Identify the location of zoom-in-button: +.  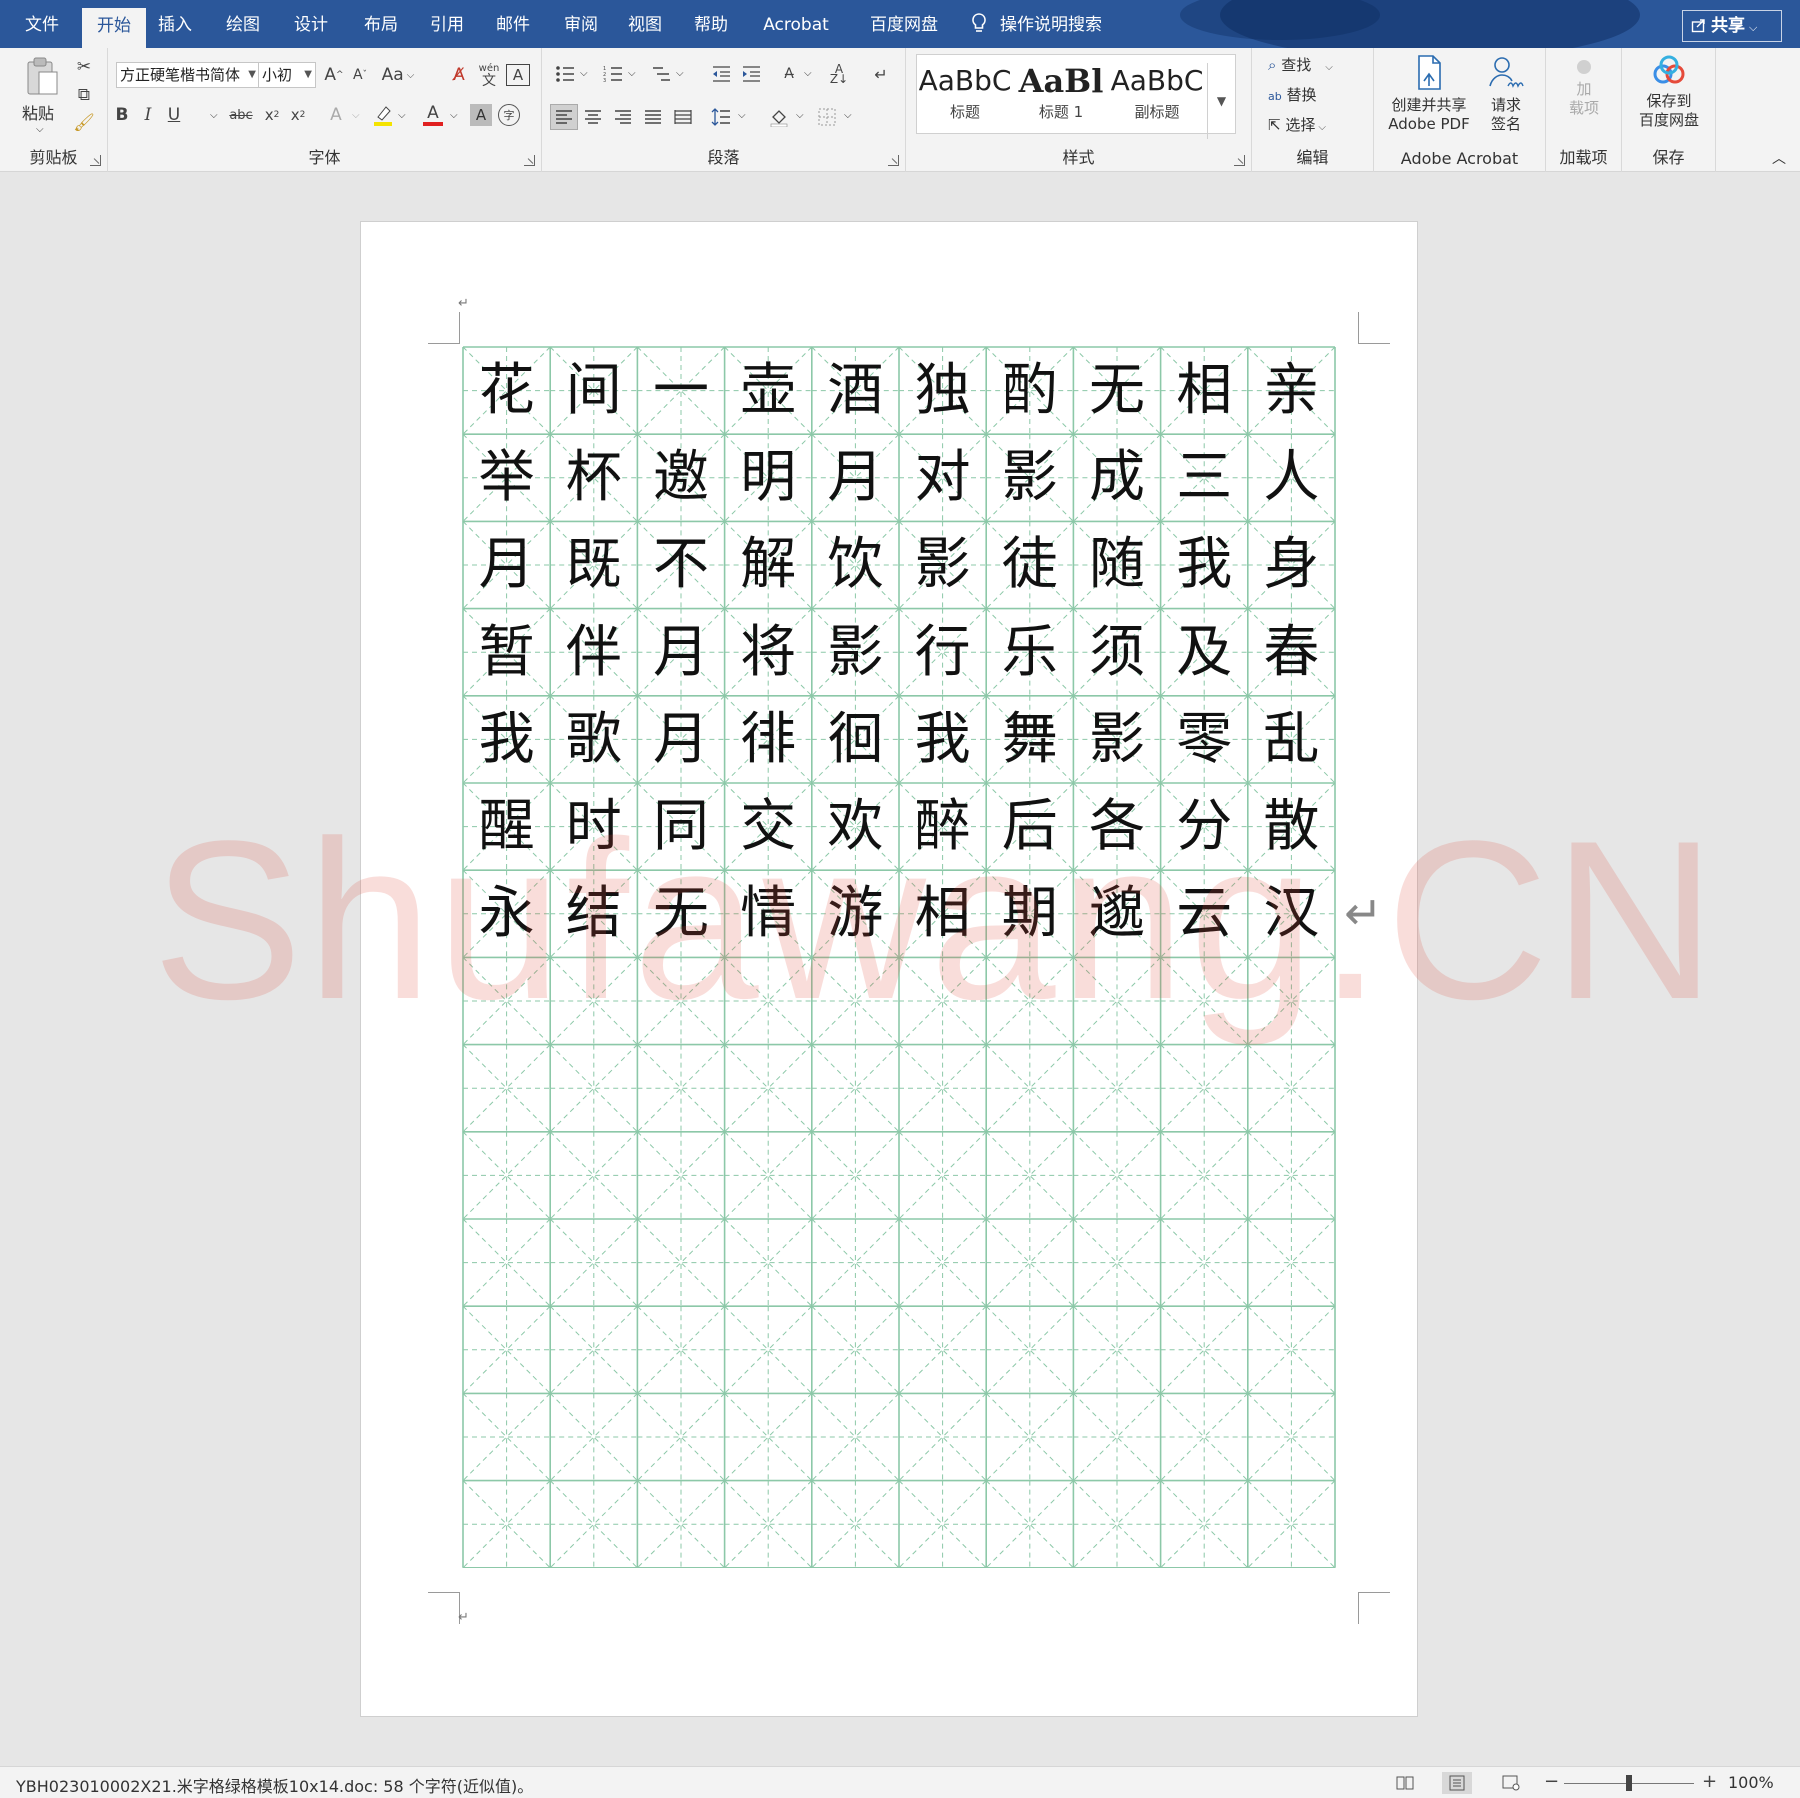
(1709, 1781).